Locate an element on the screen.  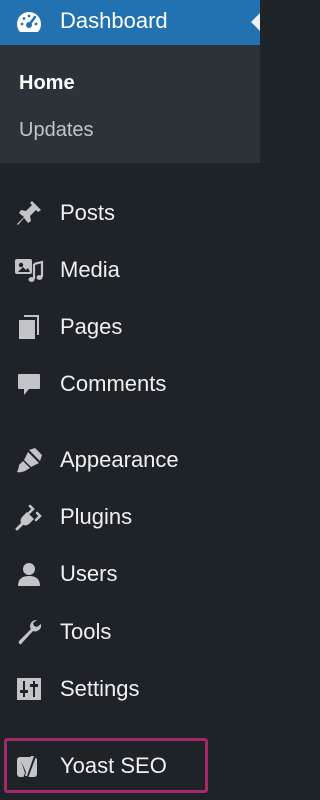
submenu-item-updates: Updates is located at coordinates (56, 130).